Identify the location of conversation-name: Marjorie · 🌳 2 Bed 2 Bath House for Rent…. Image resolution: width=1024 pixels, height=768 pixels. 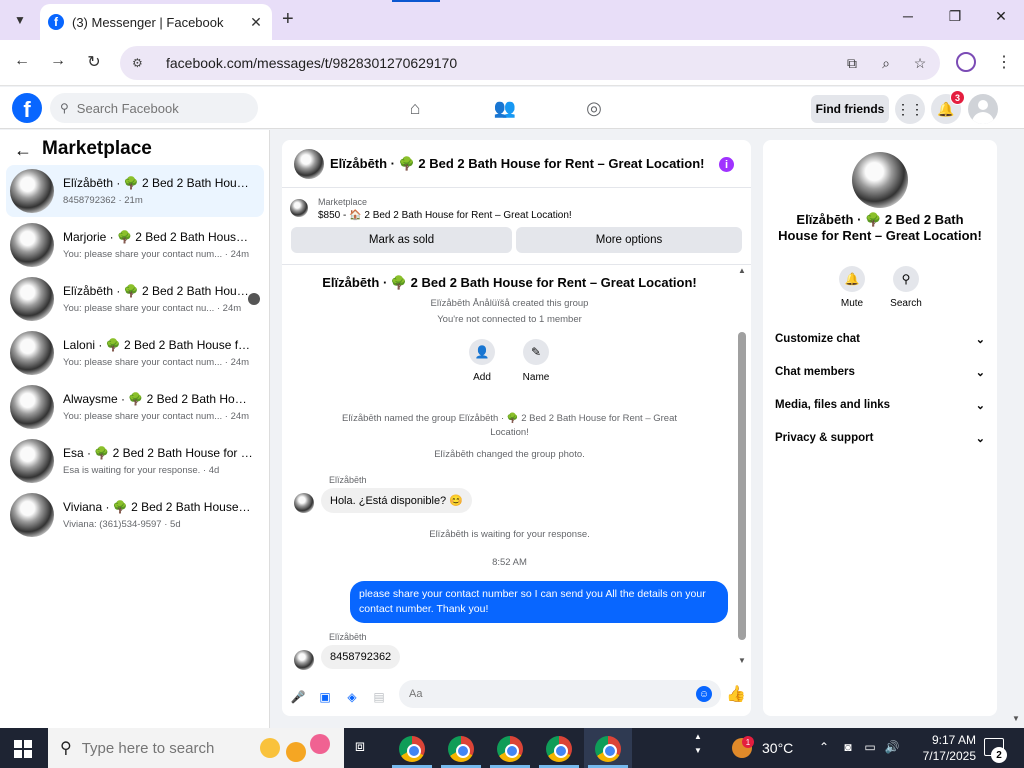
(158, 237).